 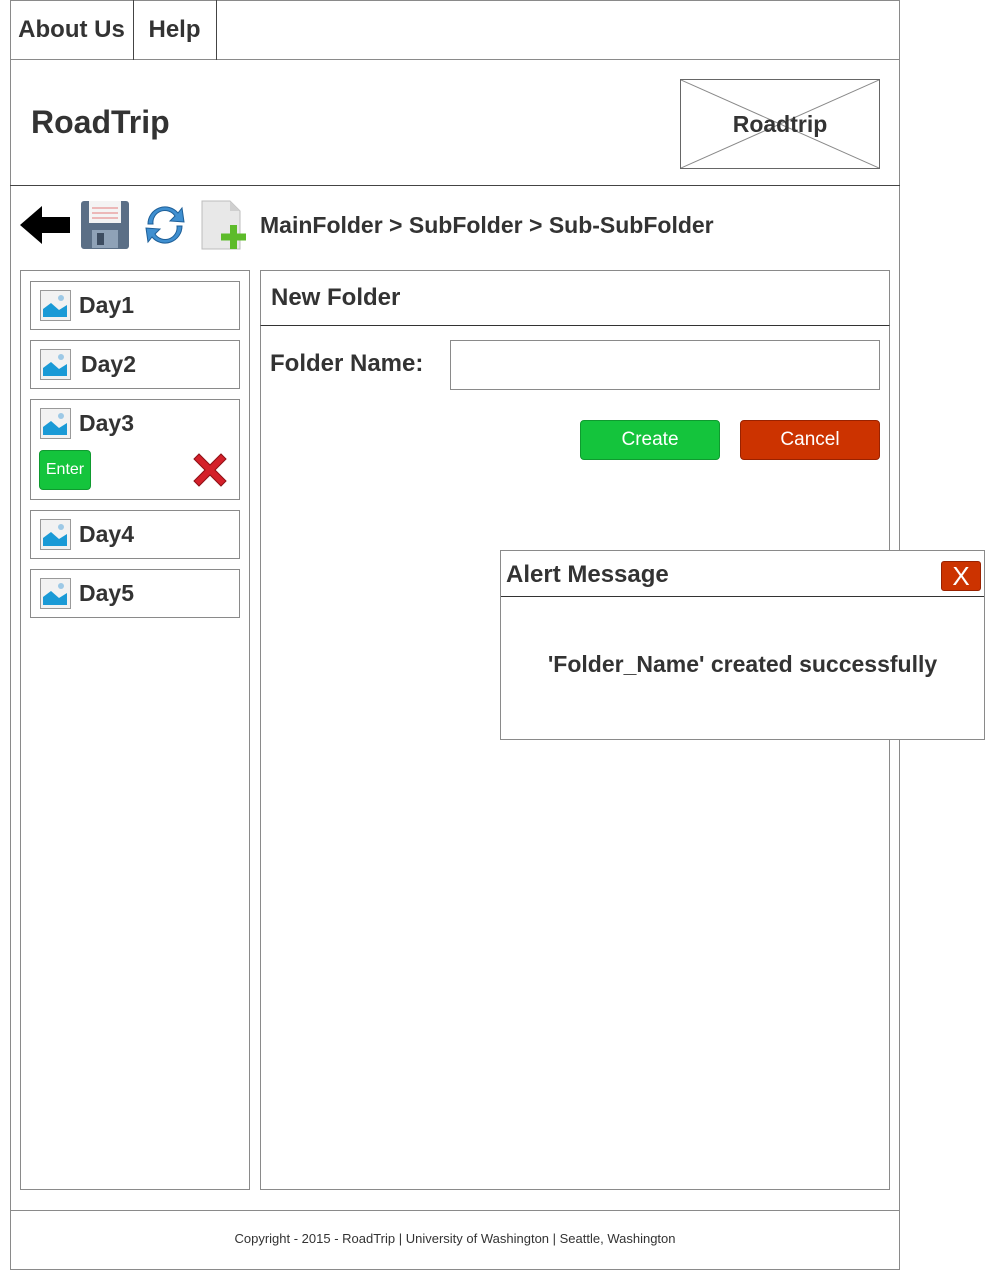 What do you see at coordinates (575, 298) in the screenshot?
I see `panel-title: New Folder` at bounding box center [575, 298].